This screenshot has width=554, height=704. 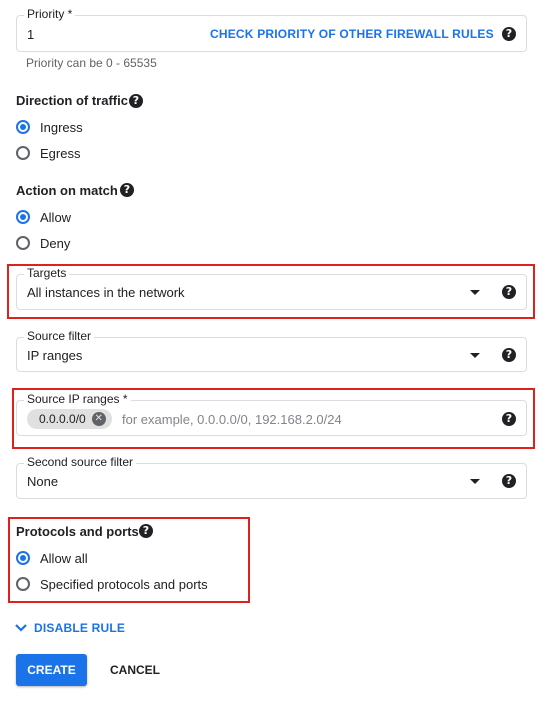 What do you see at coordinates (67, 190) in the screenshot?
I see `action-title: Action on match` at bounding box center [67, 190].